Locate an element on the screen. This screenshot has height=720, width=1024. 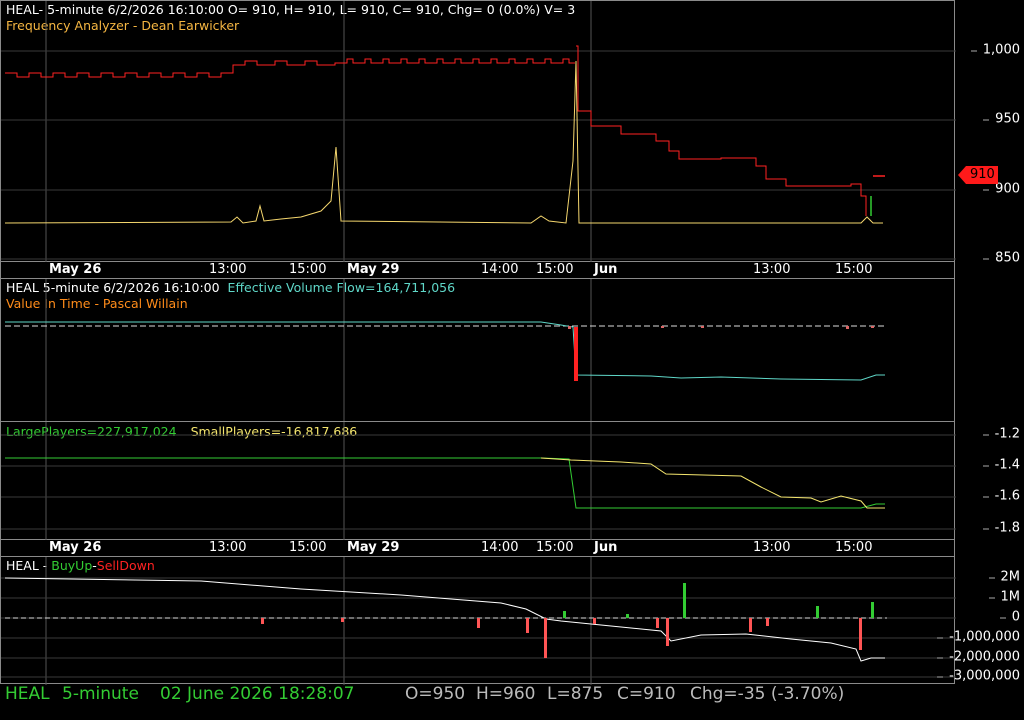
x2-label-jun: Jun is located at coordinates (606, 547).